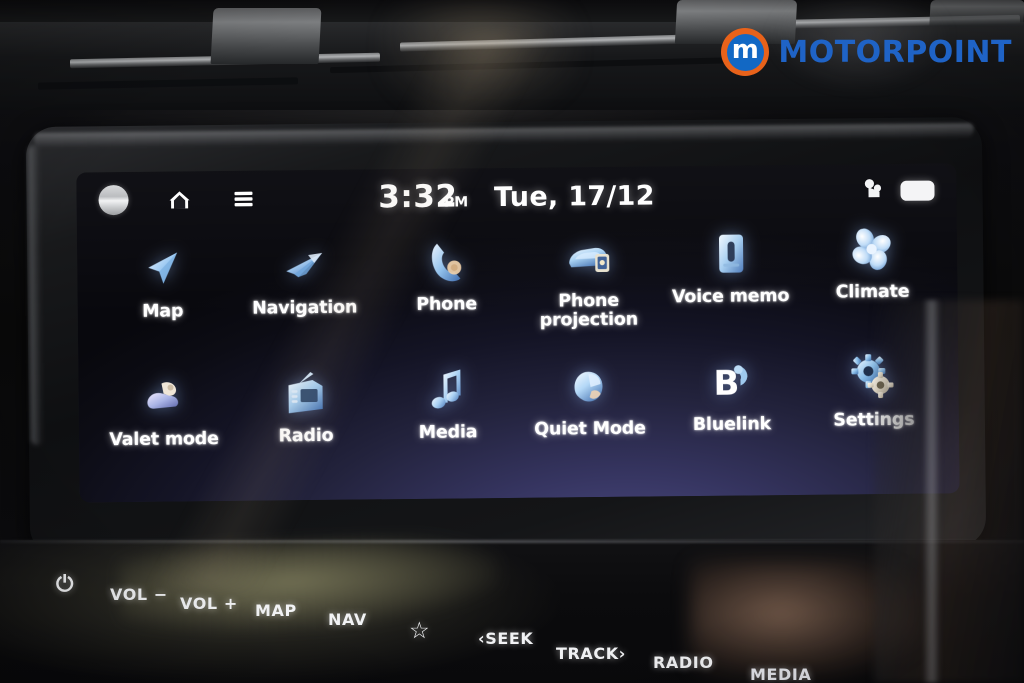  Describe the element at coordinates (304, 295) in the screenshot. I see `app-navigation: Navigation` at that location.